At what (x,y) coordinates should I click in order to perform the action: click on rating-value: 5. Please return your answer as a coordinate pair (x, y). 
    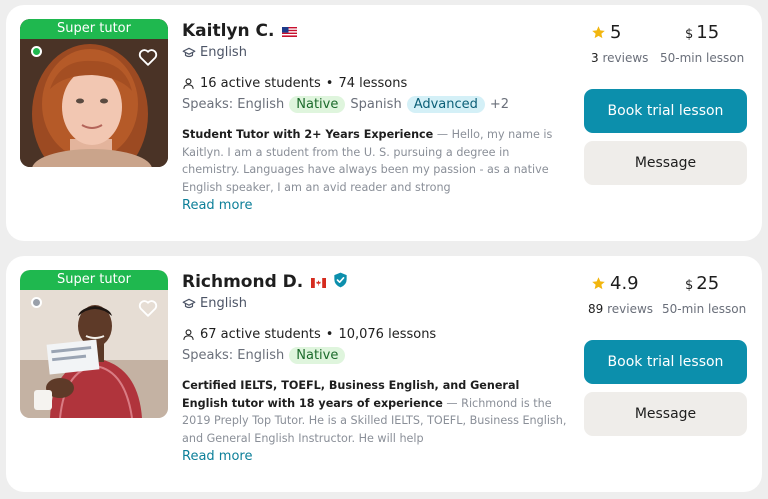
    Looking at the image, I should click on (606, 32).